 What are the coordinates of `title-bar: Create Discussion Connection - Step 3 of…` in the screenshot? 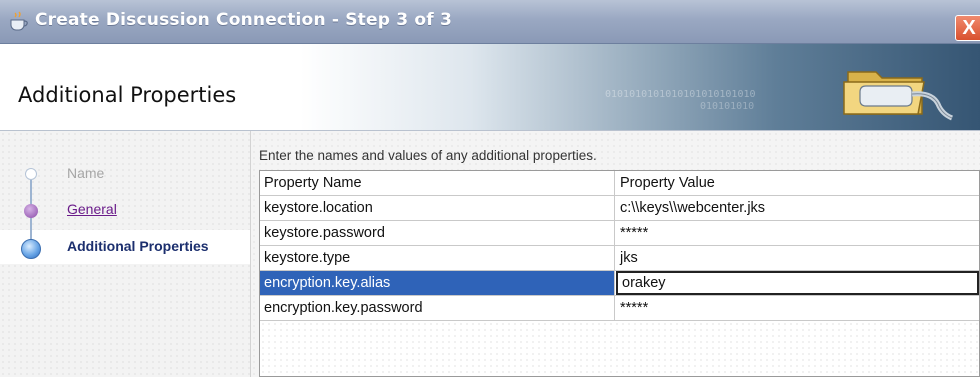 It's located at (490, 22).